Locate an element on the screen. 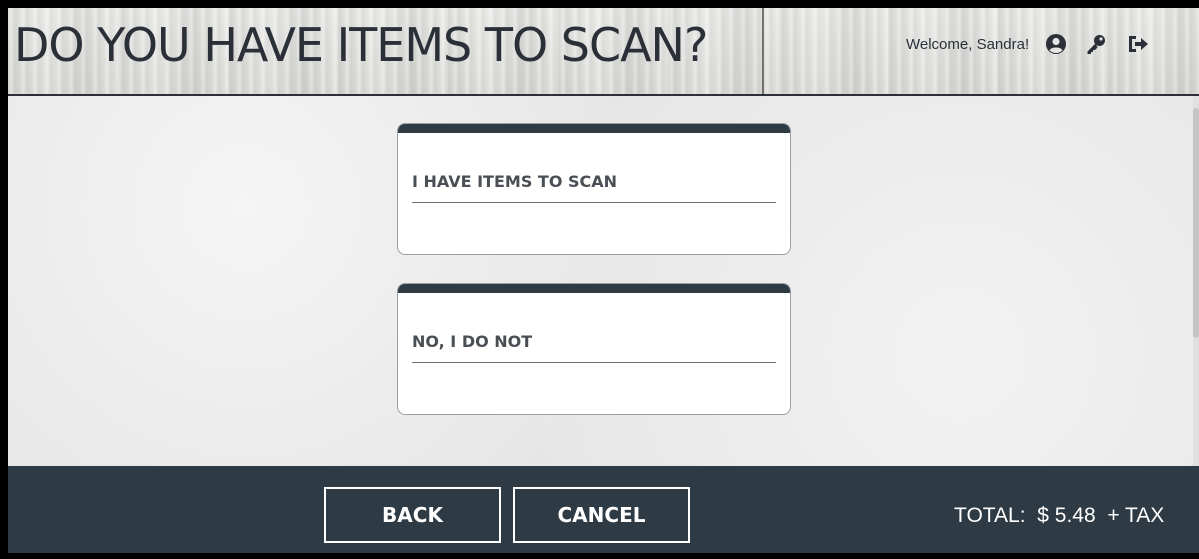 Image resolution: width=1199 pixels, height=559 pixels. sign-out-icon is located at coordinates (1138, 44).